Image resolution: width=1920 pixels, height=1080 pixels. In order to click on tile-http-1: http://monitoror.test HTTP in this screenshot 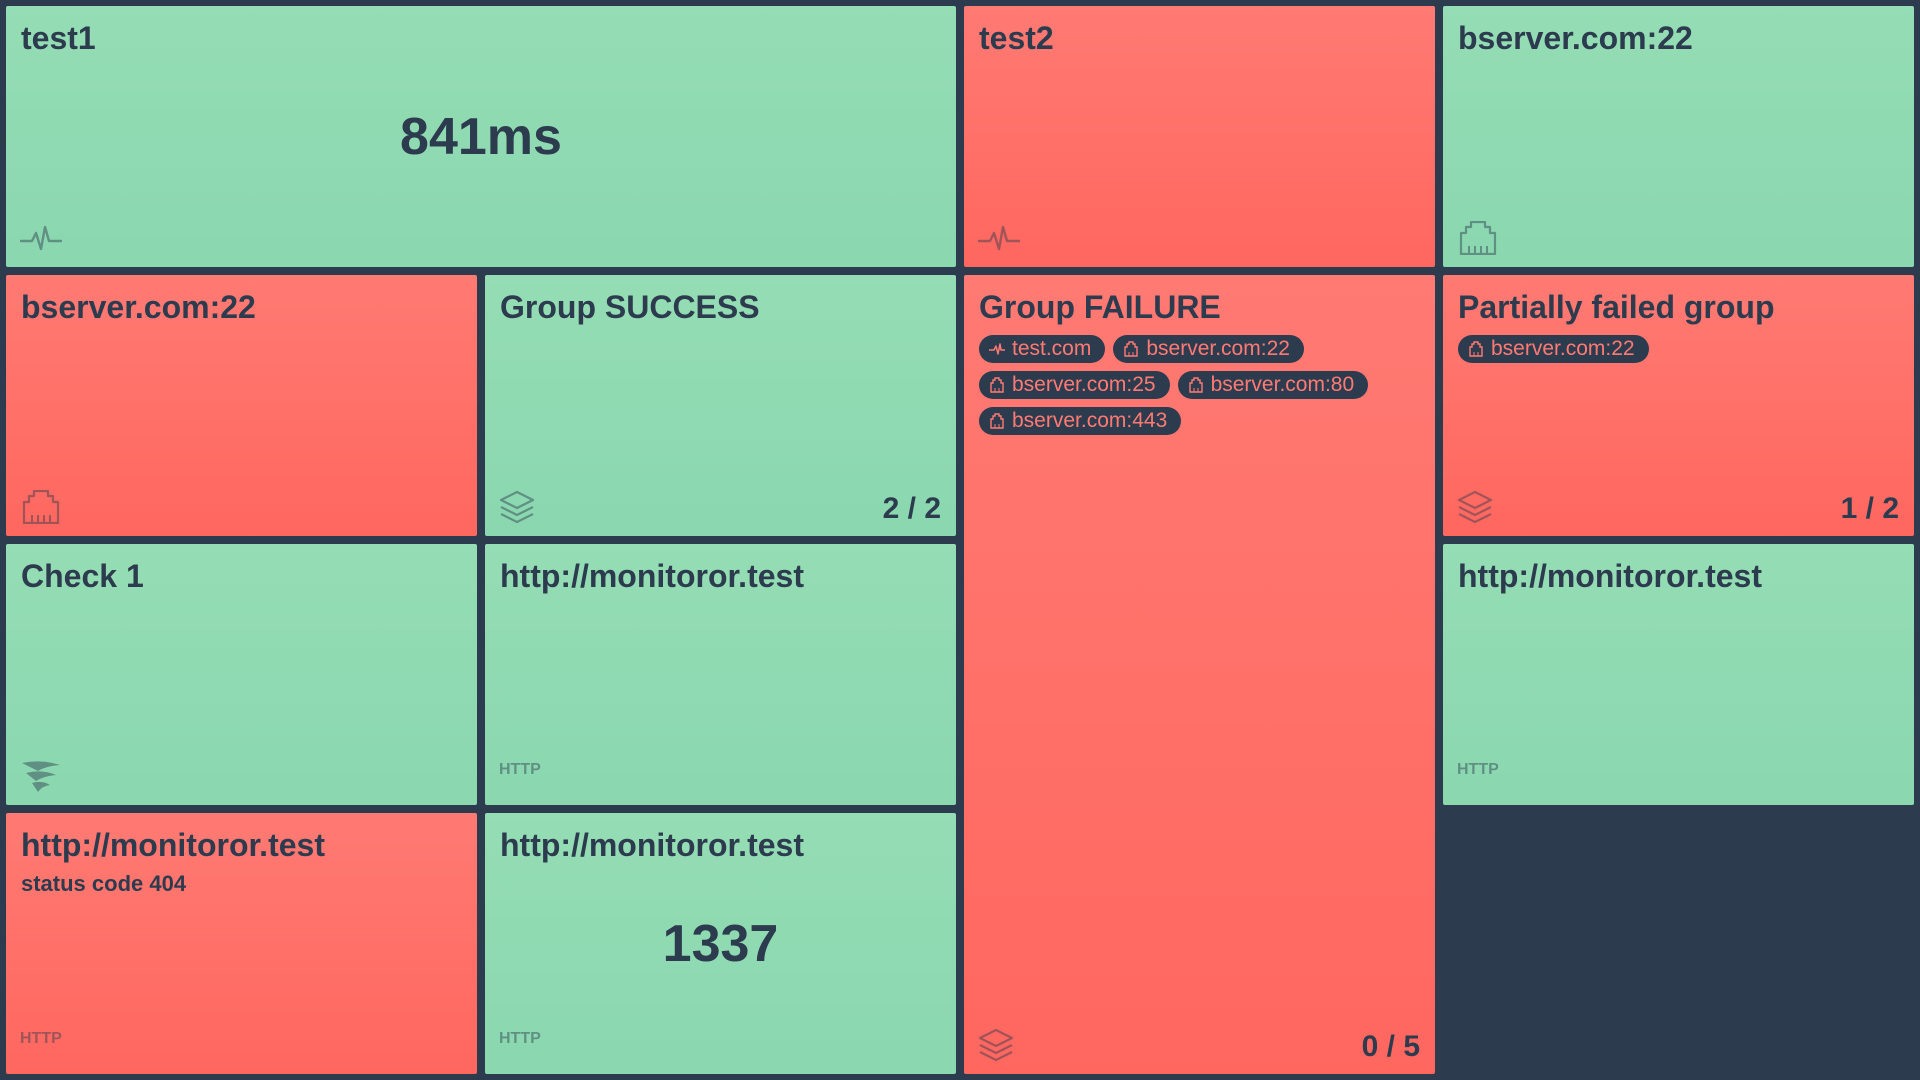, I will do `click(720, 674)`.